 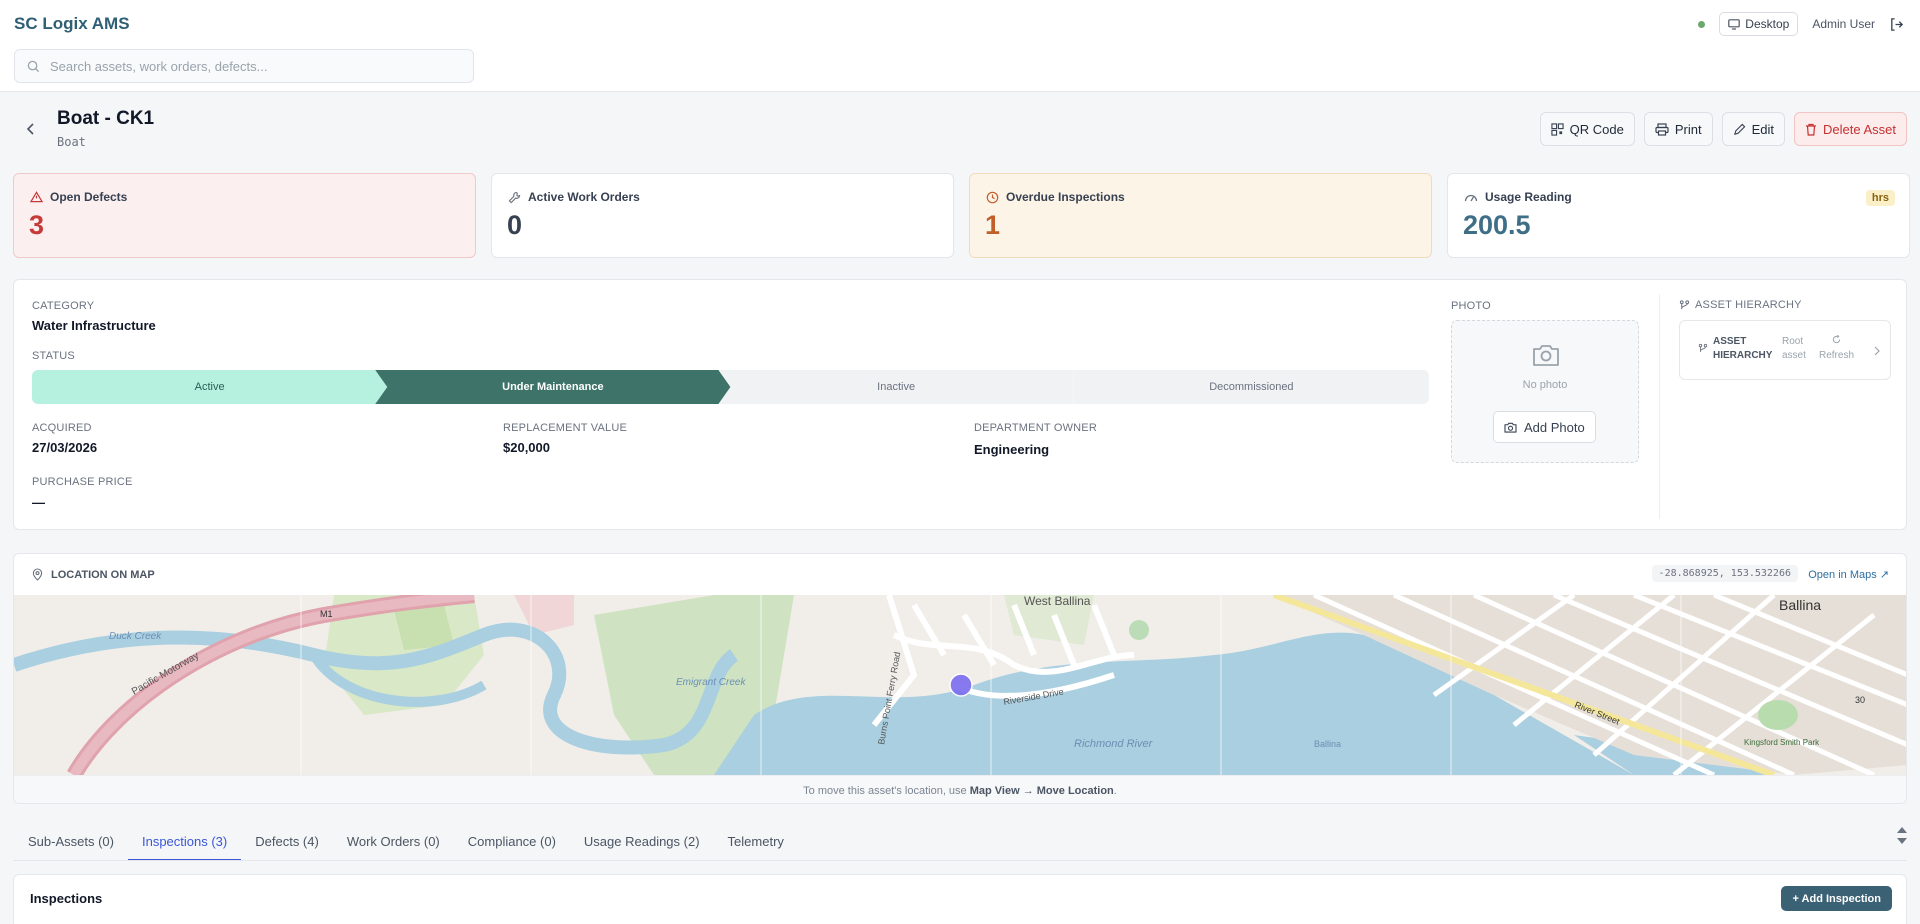 What do you see at coordinates (1545, 391) in the screenshot?
I see `photo-dropzone: No photo Add Photo` at bounding box center [1545, 391].